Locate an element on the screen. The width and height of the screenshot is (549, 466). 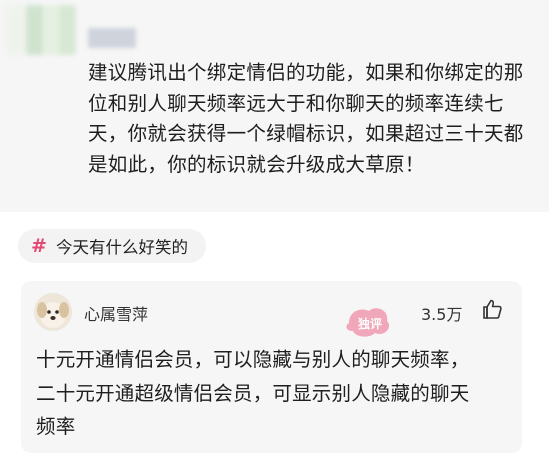
poster-avatar-blurred is located at coordinates (51, 30).